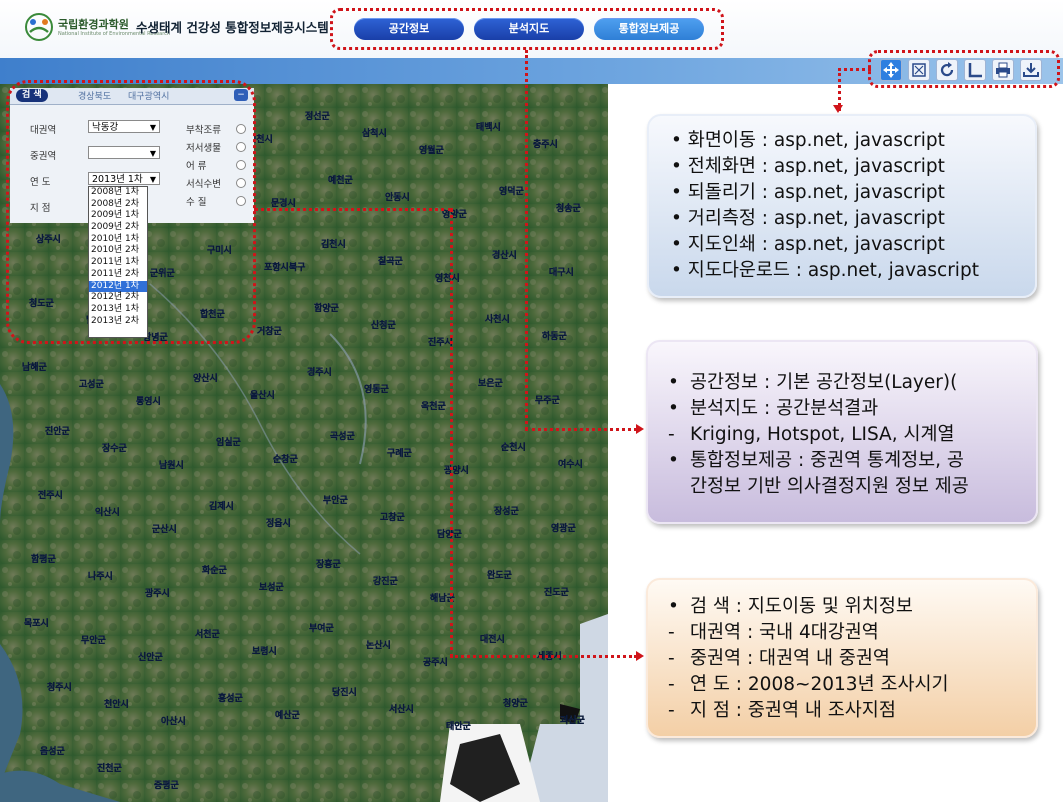 Image resolution: width=1063 pixels, height=802 pixels. Describe the element at coordinates (822, 434) in the screenshot. I see `info-text: Kriging, Hotspot, LISA, 시계열` at that location.